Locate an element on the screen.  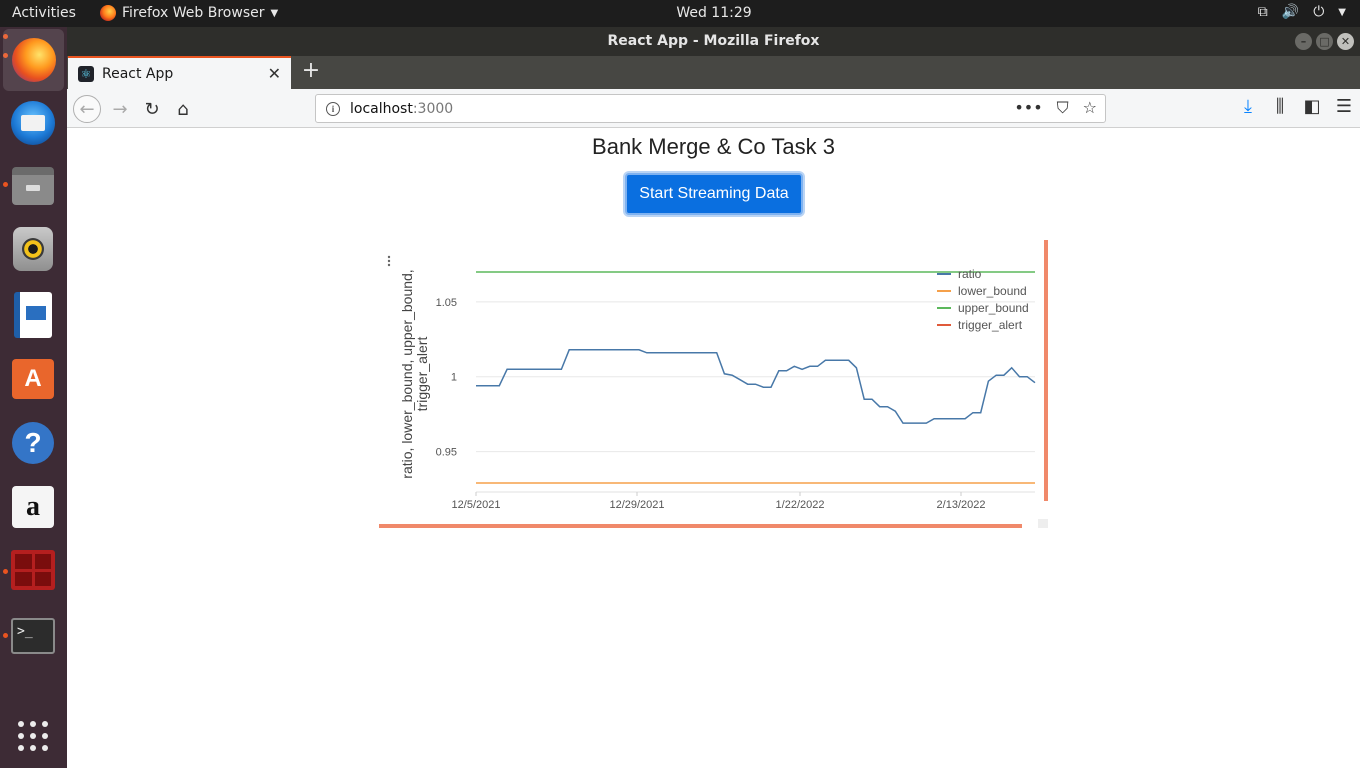
app-grid-icon is located at coordinates (33, 736).